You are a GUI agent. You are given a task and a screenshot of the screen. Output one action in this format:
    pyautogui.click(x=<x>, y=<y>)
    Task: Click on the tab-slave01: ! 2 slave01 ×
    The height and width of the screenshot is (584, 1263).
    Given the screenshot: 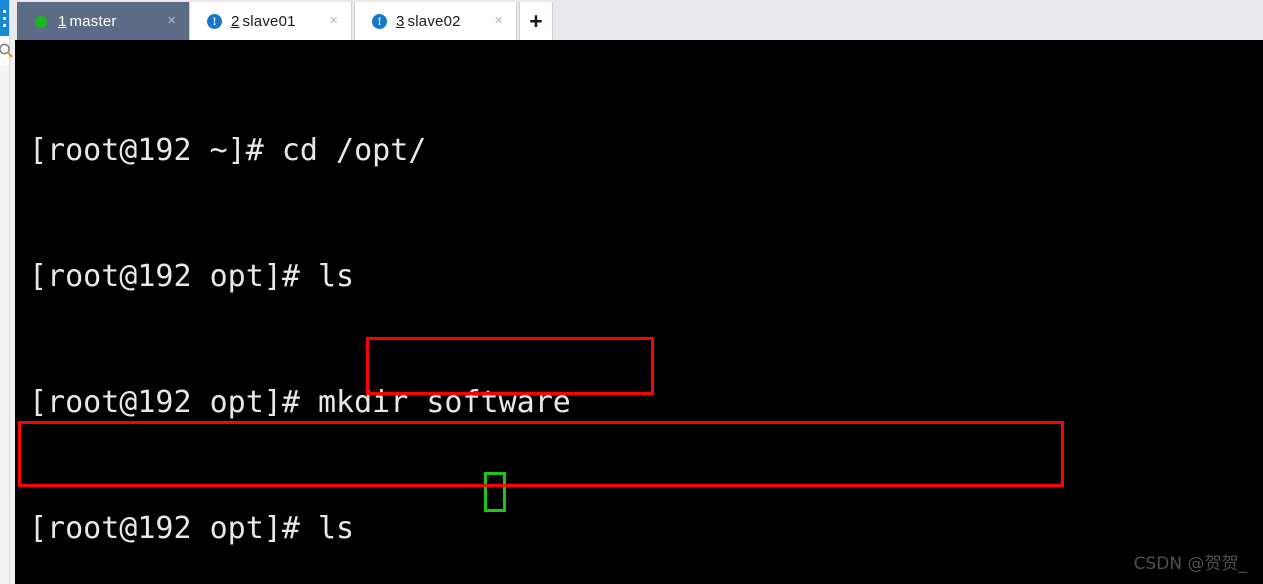 What is the action you would take?
    pyautogui.click(x=270, y=21)
    